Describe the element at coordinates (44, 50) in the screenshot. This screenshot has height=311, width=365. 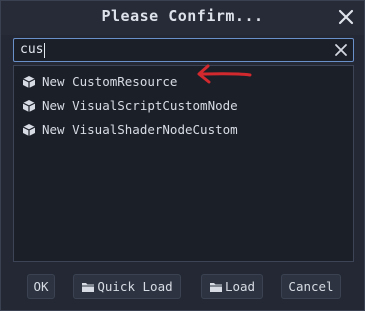
I see `text-caret` at that location.